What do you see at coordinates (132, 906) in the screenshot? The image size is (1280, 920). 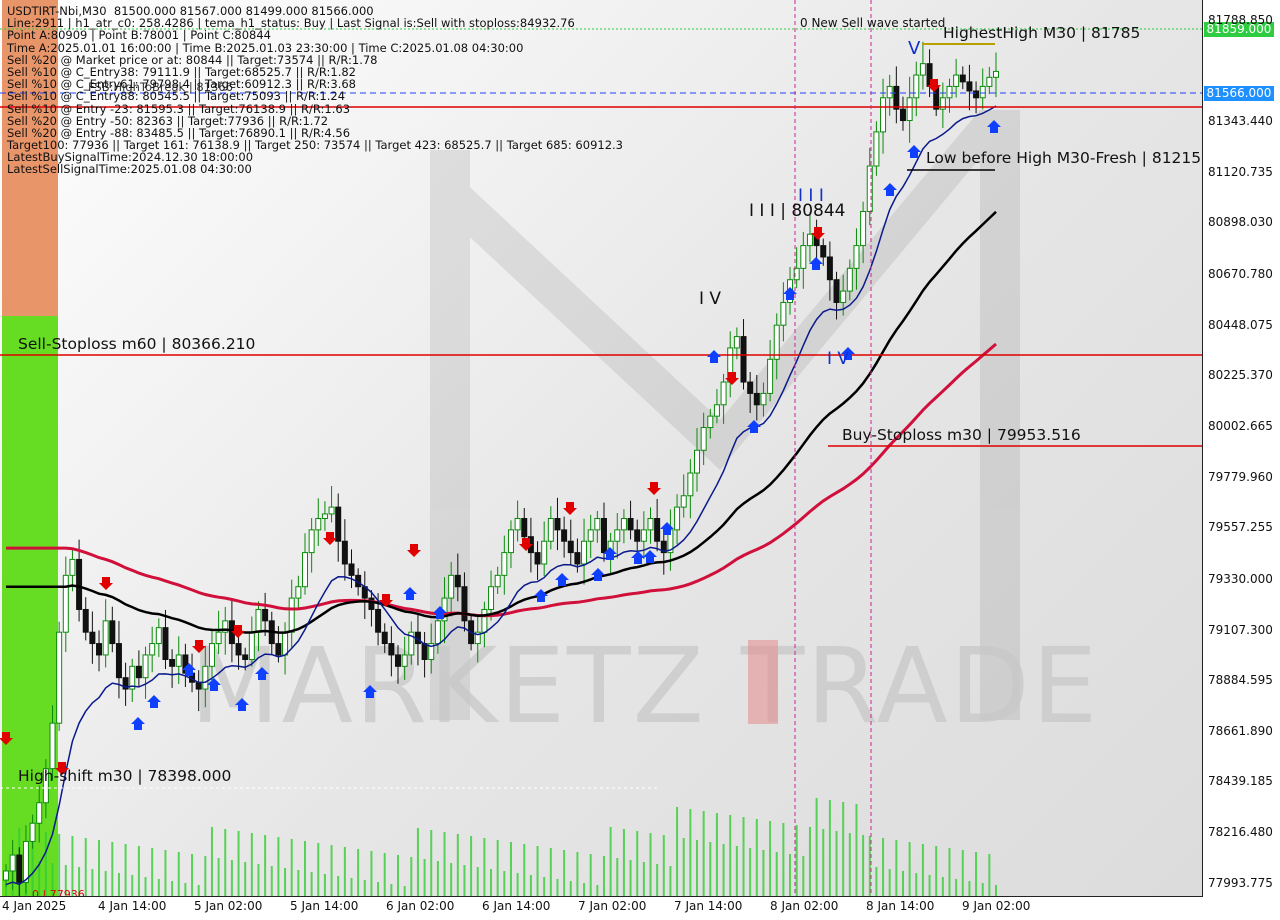 I see `x-tick-label: 4 Jan 14:00` at bounding box center [132, 906].